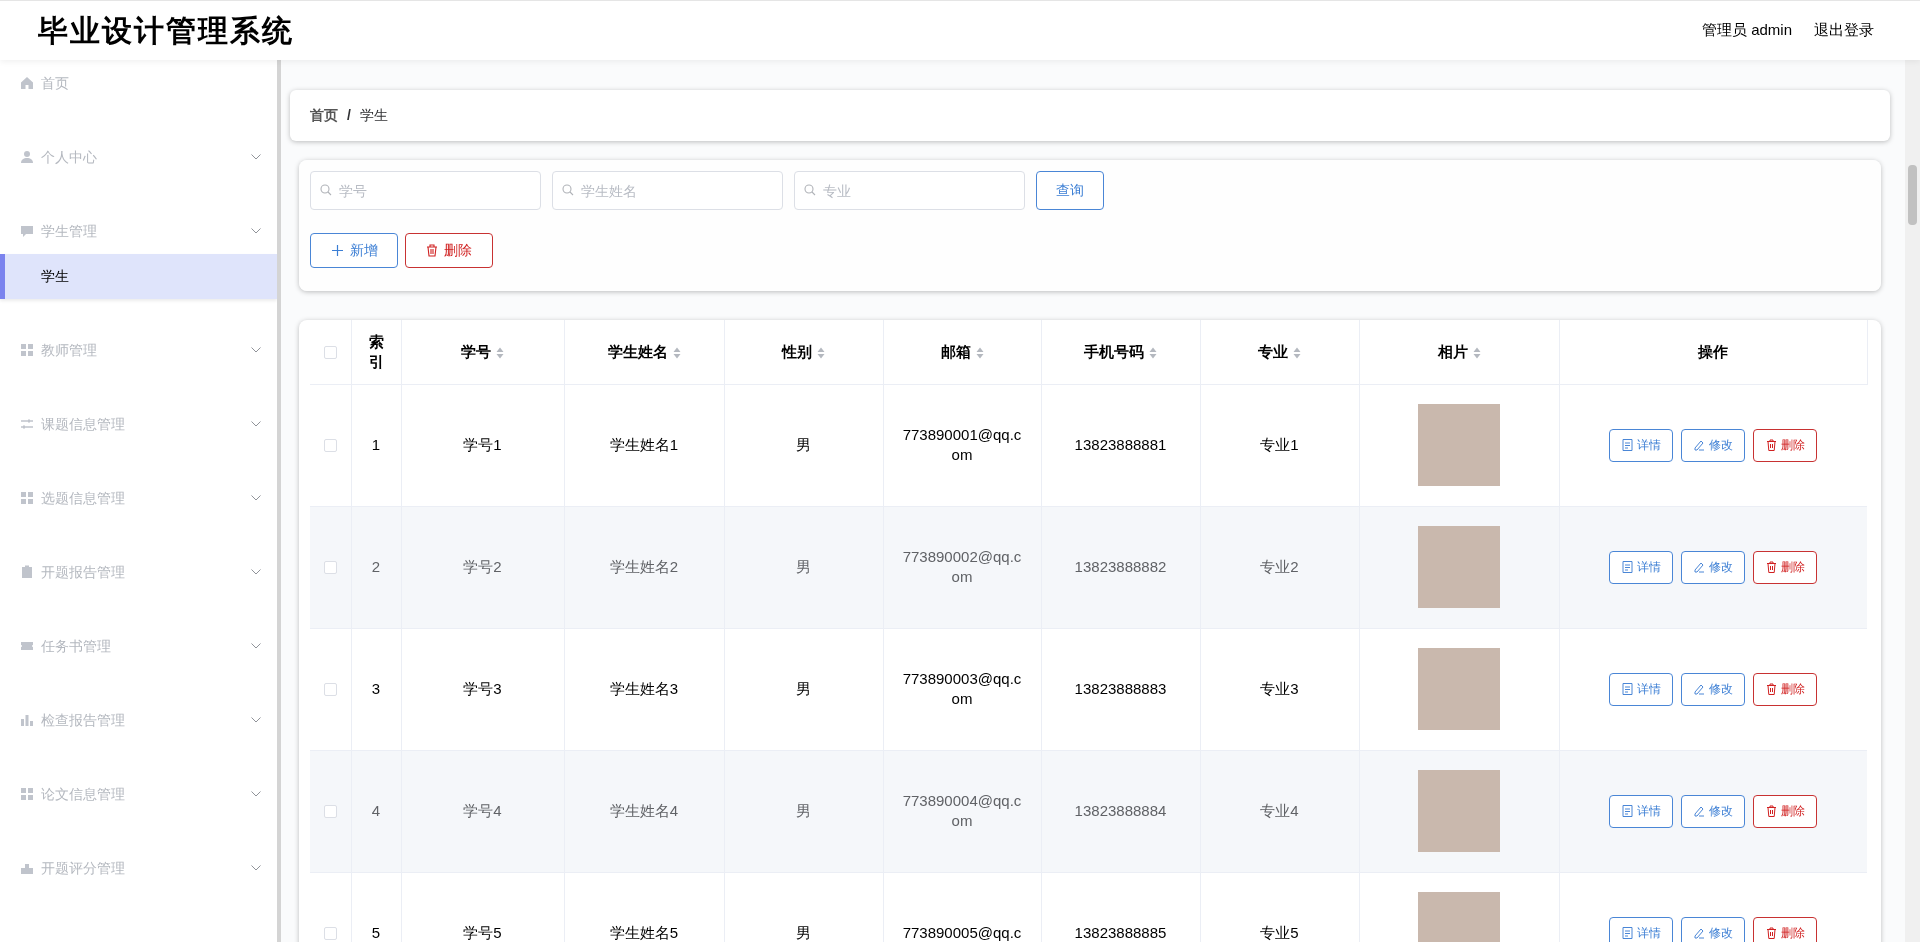  I want to click on app-title: 毕业设计管理系统, so click(166, 31).